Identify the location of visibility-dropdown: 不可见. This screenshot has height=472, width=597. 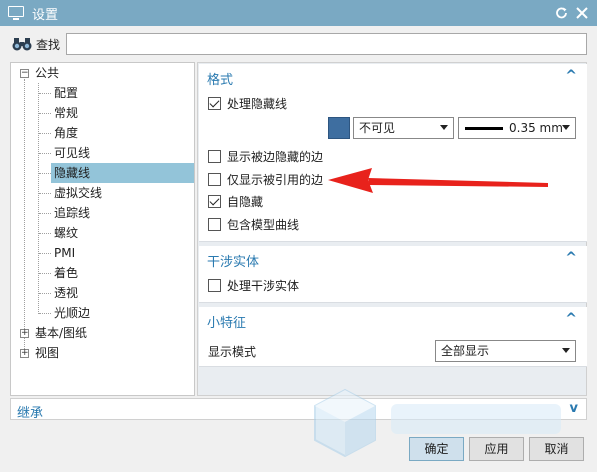
(403, 128).